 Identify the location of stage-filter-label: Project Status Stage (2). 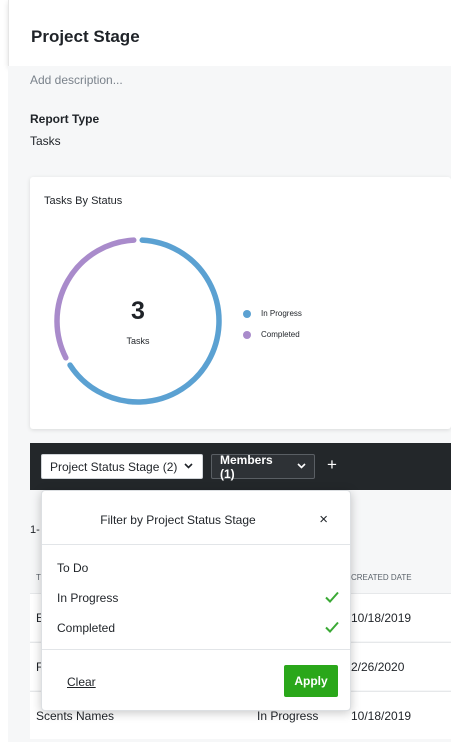
(114, 466).